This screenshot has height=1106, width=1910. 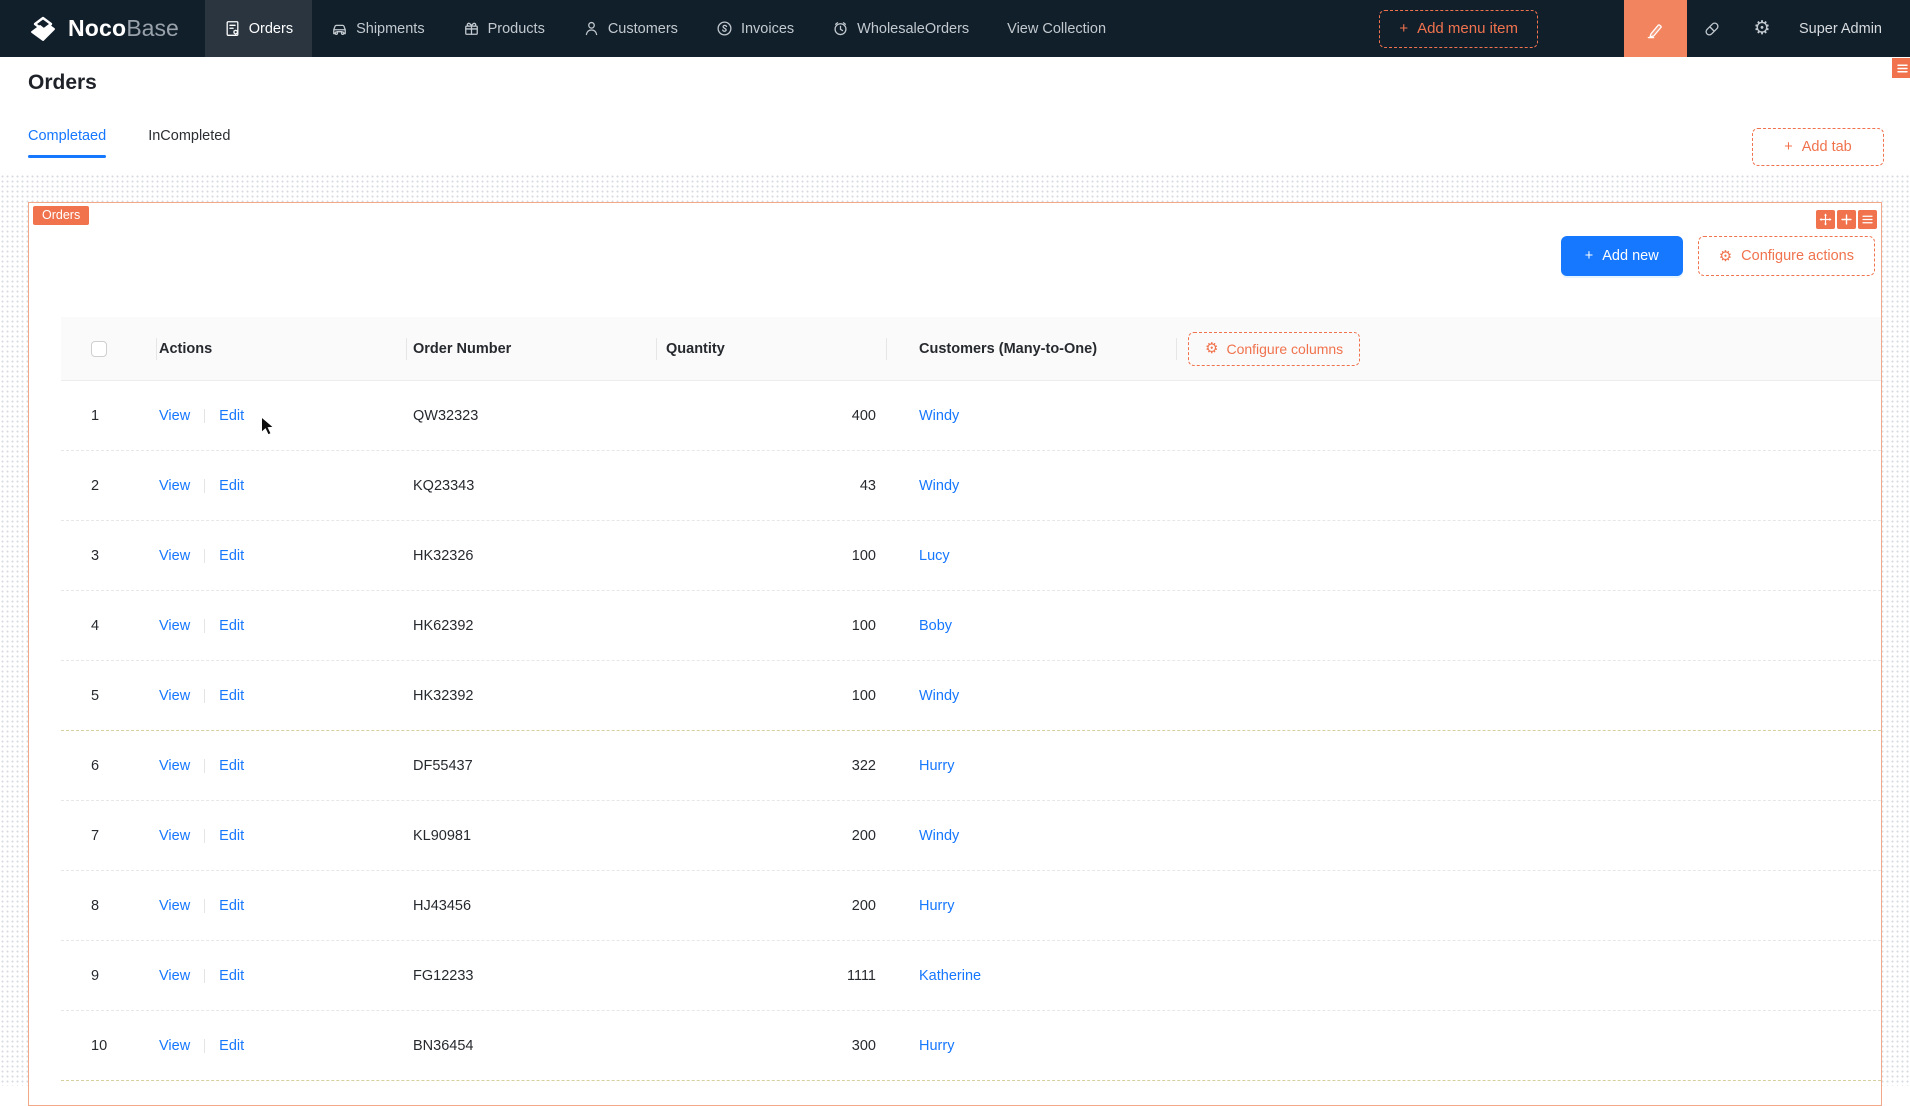 What do you see at coordinates (950, 976) in the screenshot?
I see `customer-link: Katherine` at bounding box center [950, 976].